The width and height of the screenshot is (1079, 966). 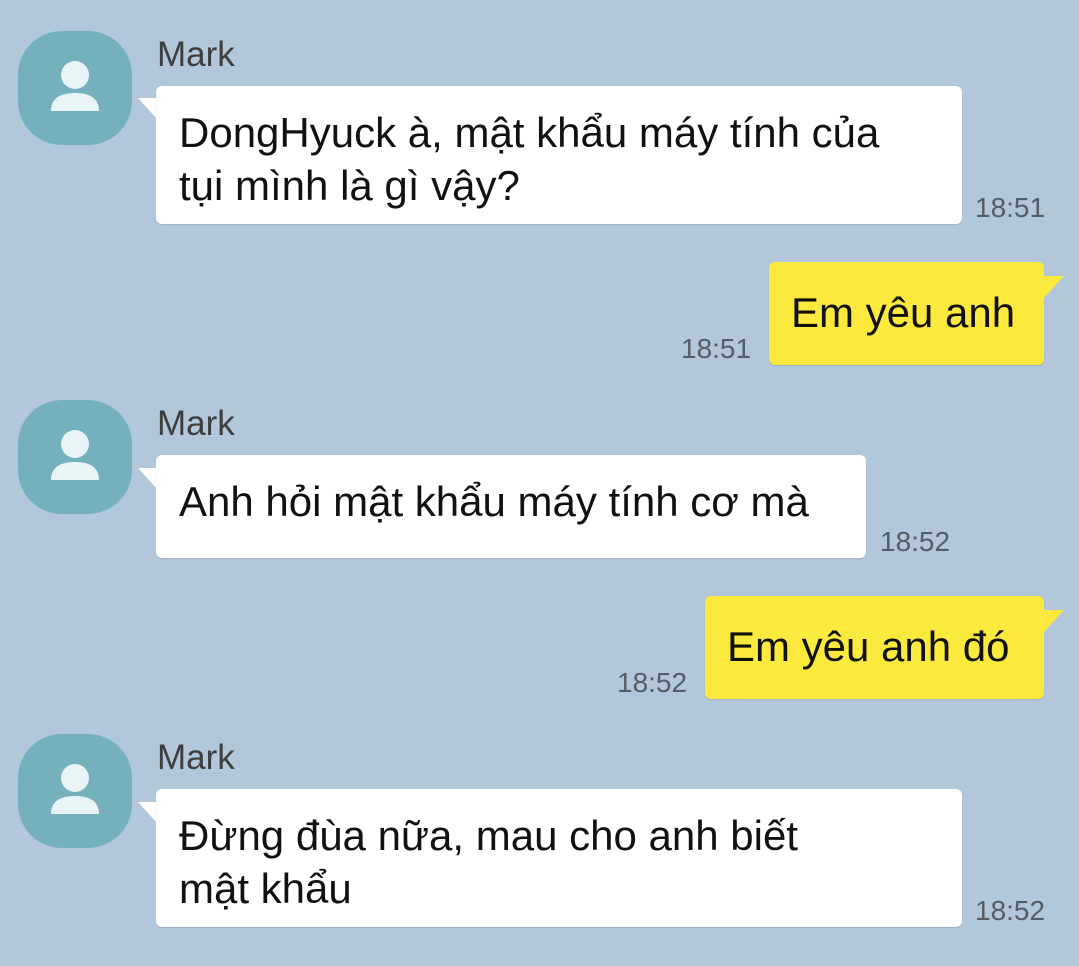 What do you see at coordinates (494, 501) in the screenshot?
I see `message-text-line: Anh hỏi mật khẩu máy tính cơ mà` at bounding box center [494, 501].